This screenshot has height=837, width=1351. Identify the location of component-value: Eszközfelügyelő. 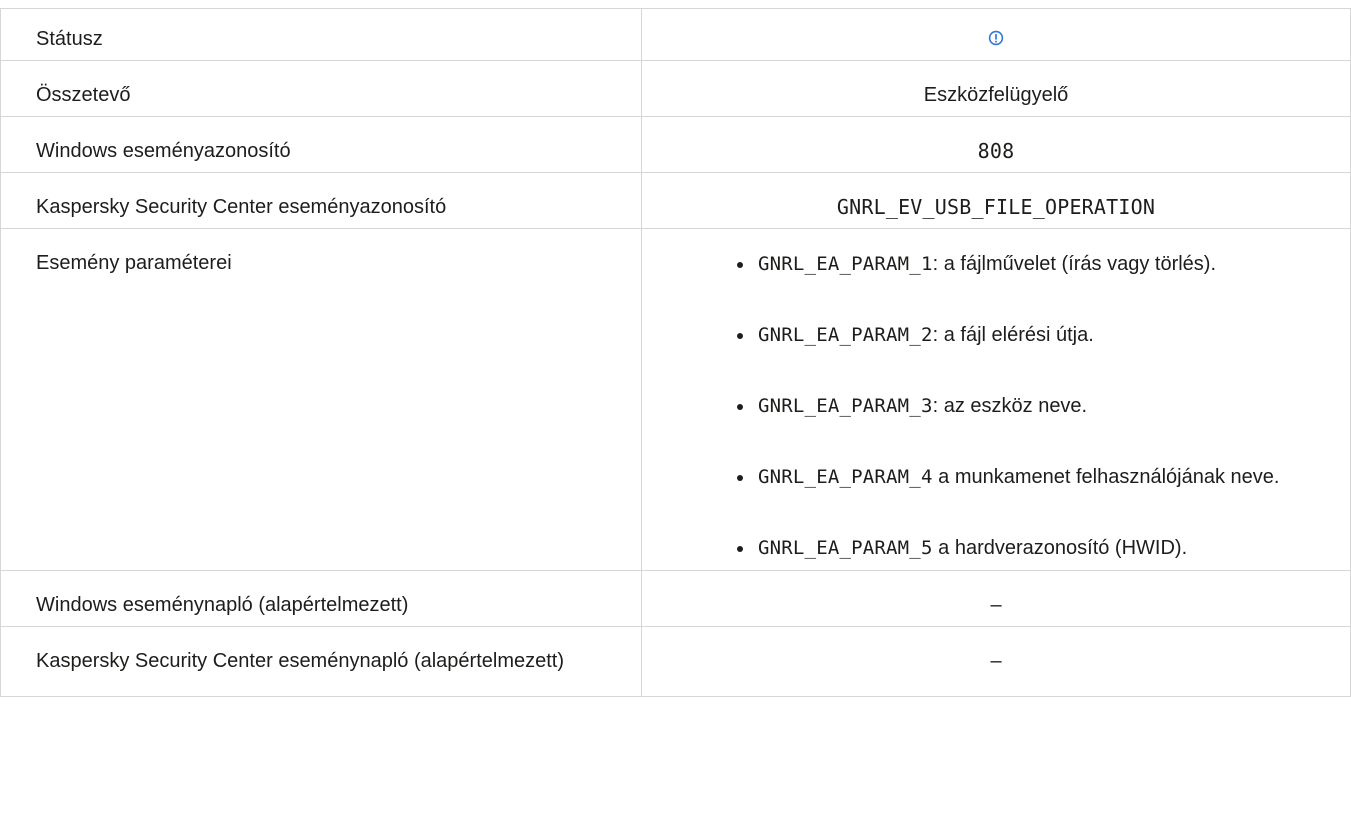
(996, 88).